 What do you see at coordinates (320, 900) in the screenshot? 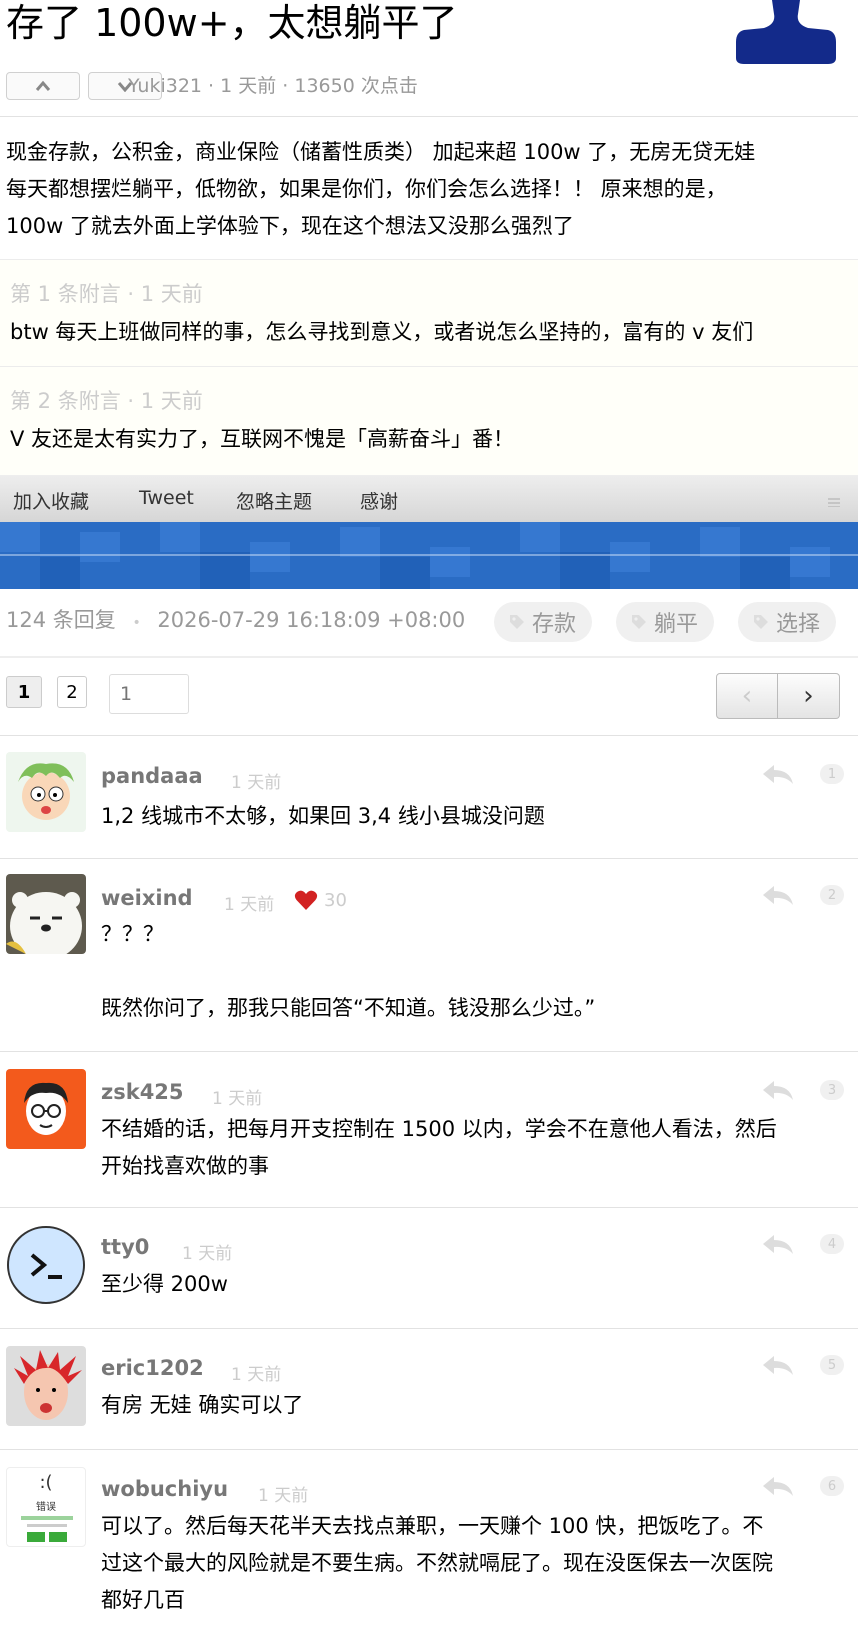
I see `likes-count: 30` at bounding box center [320, 900].